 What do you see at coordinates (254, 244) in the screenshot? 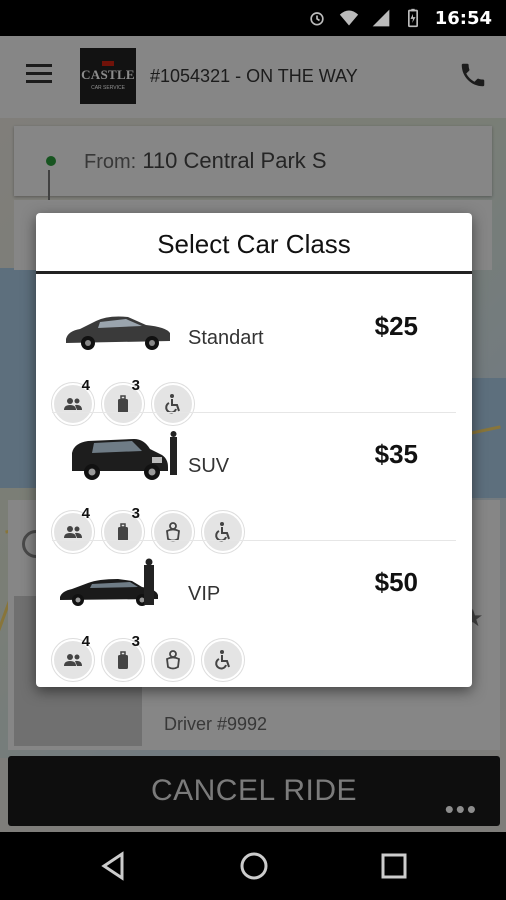
I see `dialog-title: Select Car Class` at bounding box center [254, 244].